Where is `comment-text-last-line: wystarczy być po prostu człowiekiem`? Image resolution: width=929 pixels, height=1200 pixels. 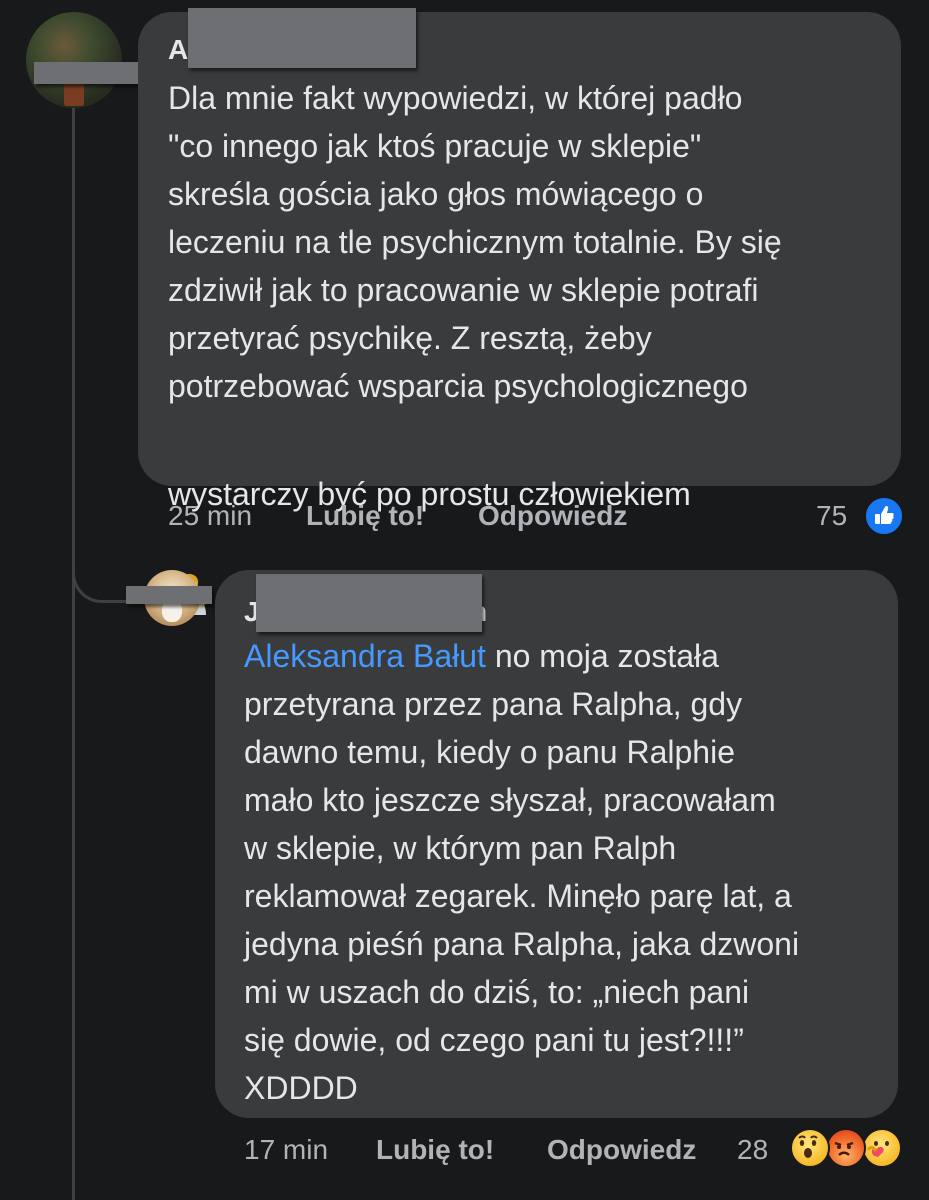
comment-text-last-line: wystarczy być po prostu człowiekiem is located at coordinates (528, 518).